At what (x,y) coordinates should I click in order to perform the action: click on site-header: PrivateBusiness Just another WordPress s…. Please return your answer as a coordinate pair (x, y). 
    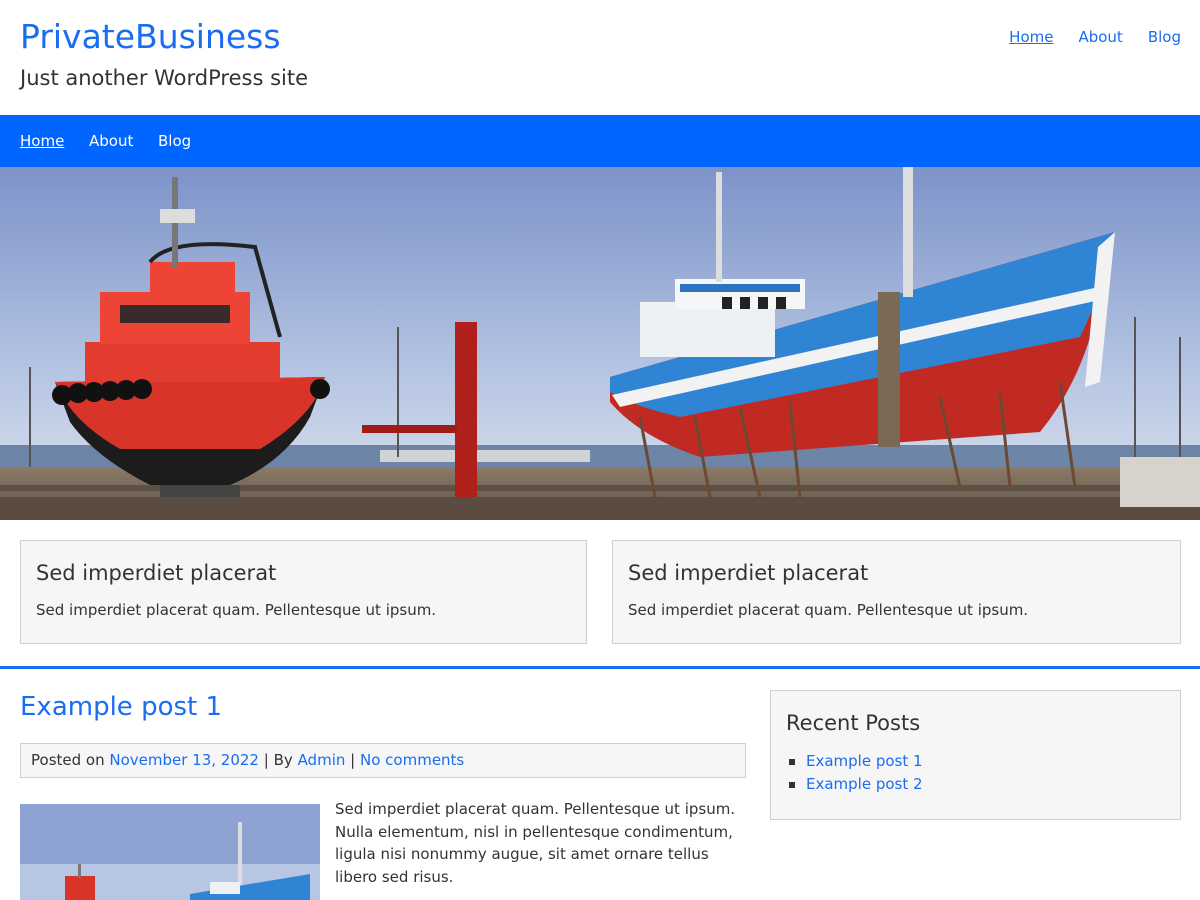
    Looking at the image, I should click on (600, 57).